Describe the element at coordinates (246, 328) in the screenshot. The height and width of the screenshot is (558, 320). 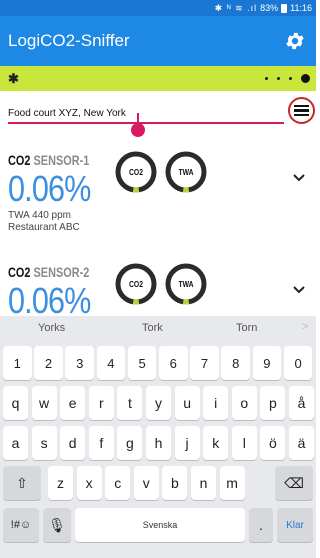
I see `suggestion-item: Torn` at that location.